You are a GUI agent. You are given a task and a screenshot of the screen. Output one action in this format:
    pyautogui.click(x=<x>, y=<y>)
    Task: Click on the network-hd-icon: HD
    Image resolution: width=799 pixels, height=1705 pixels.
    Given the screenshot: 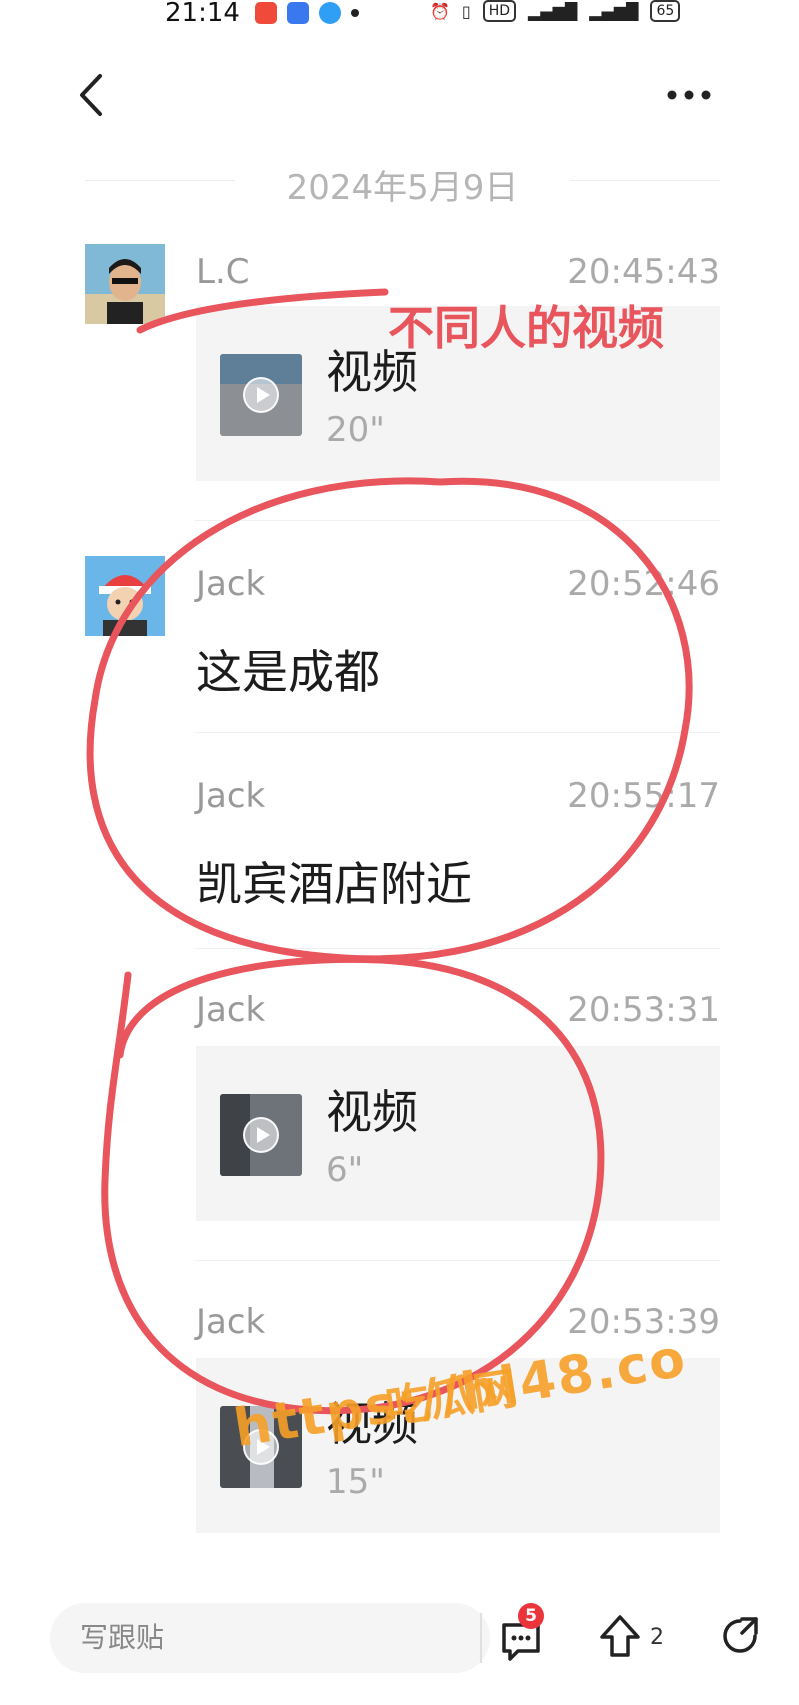 What is the action you would take?
    pyautogui.click(x=499, y=11)
    